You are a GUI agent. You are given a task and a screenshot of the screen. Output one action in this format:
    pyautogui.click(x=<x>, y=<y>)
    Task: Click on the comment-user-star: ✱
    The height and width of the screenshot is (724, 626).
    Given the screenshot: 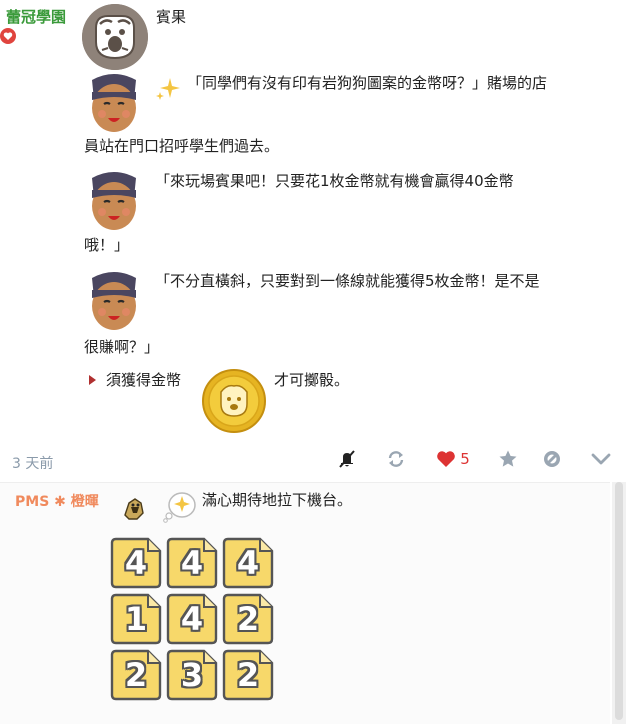 What is the action you would take?
    pyautogui.click(x=60, y=502)
    